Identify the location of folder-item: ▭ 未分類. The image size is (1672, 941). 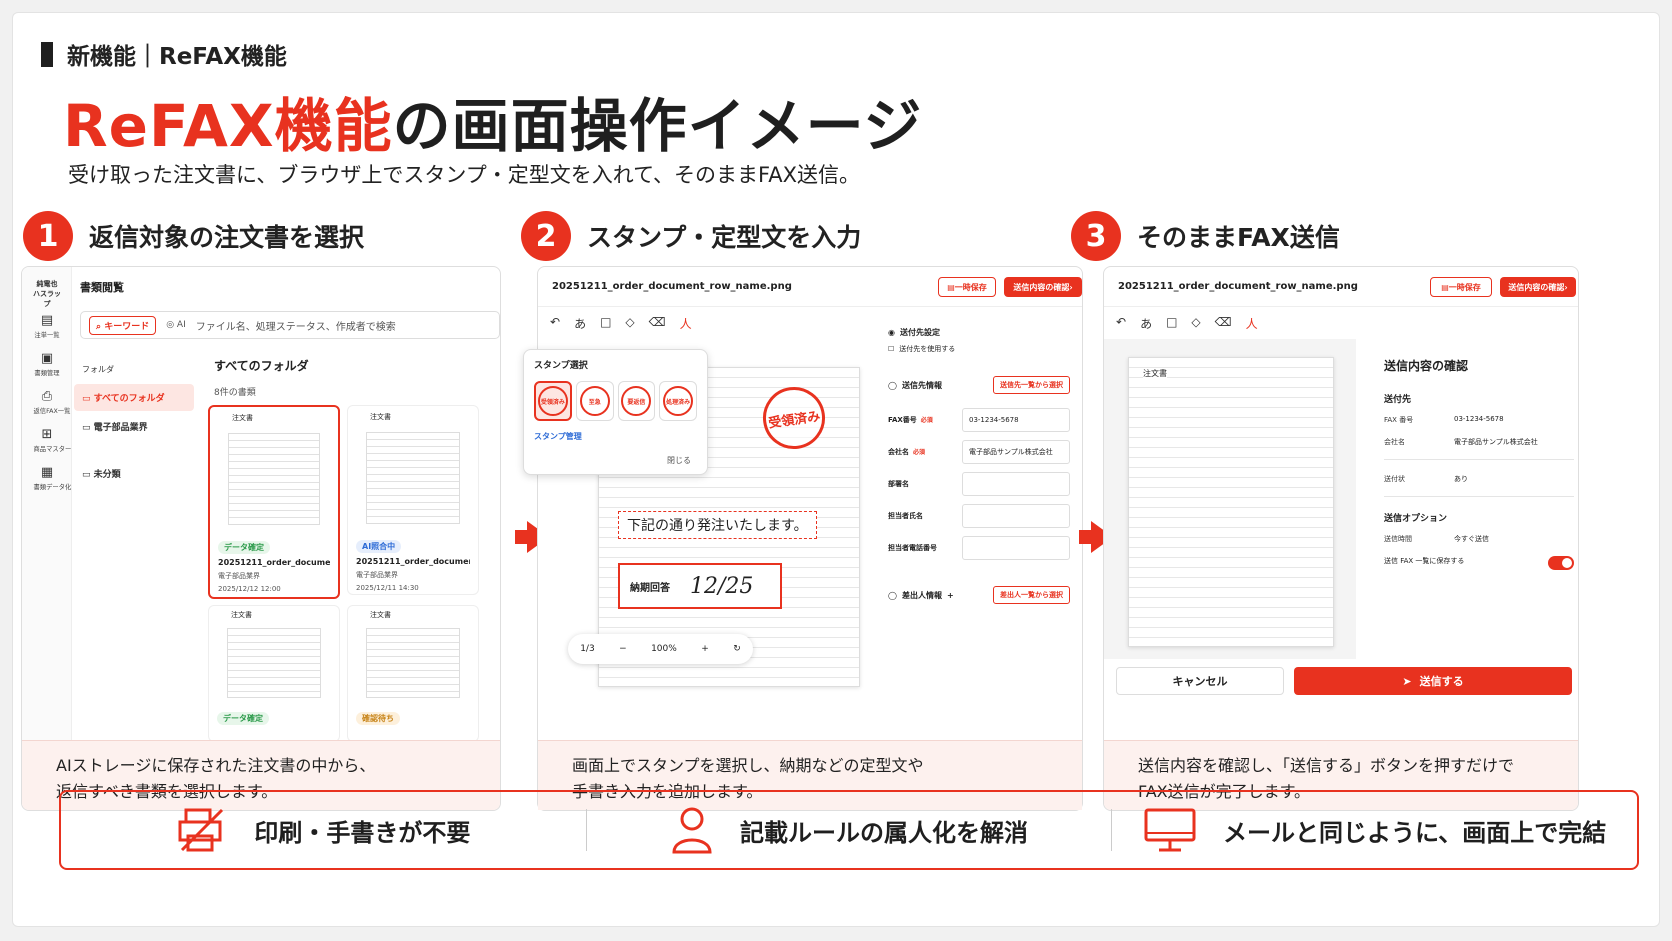
(134, 473).